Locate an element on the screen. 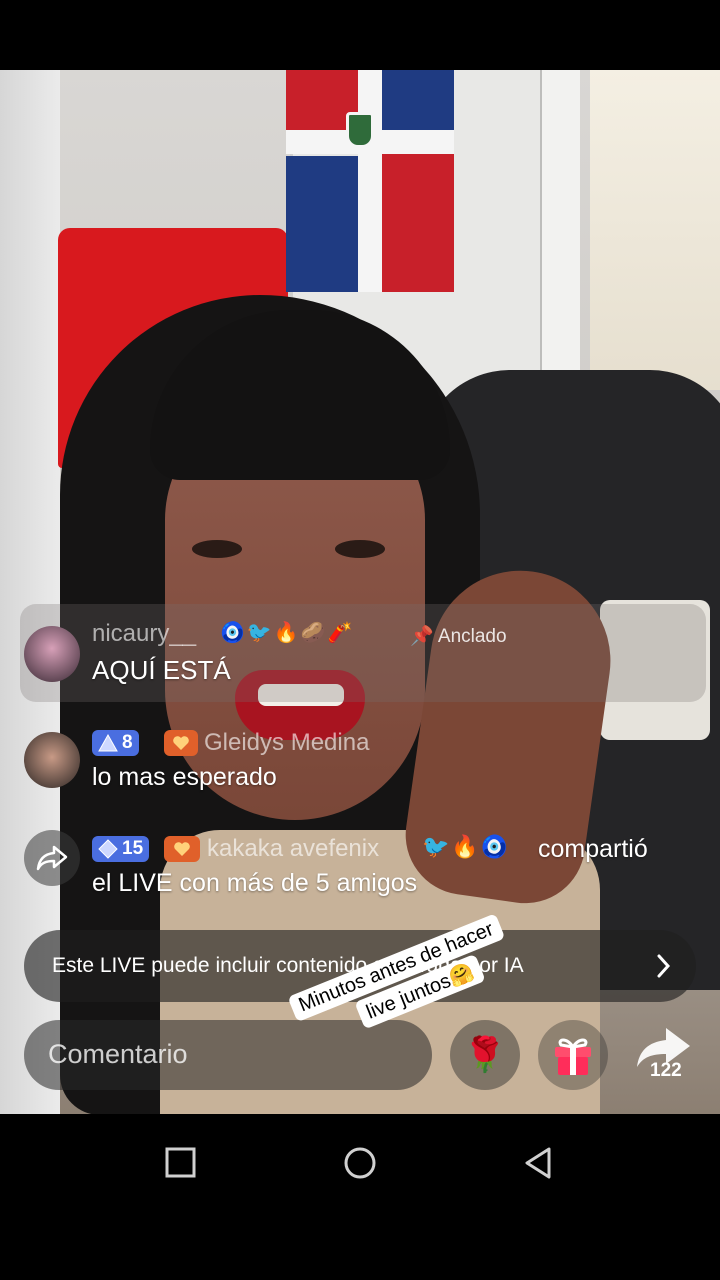 This screenshot has height=1280, width=720. level-badge: 15 is located at coordinates (121, 849).